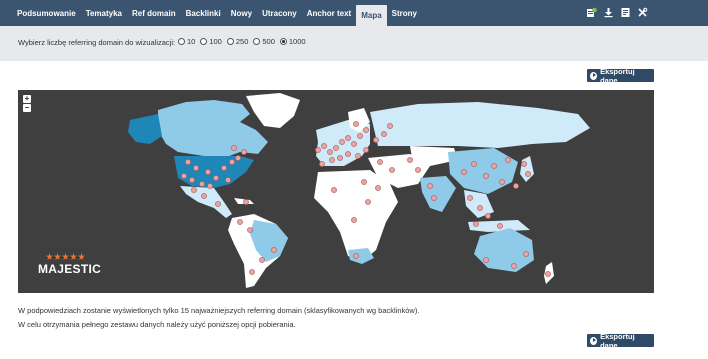 The width and height of the screenshot is (708, 359). Describe the element at coordinates (27, 99) in the screenshot. I see `zoom-in-button: +` at that location.